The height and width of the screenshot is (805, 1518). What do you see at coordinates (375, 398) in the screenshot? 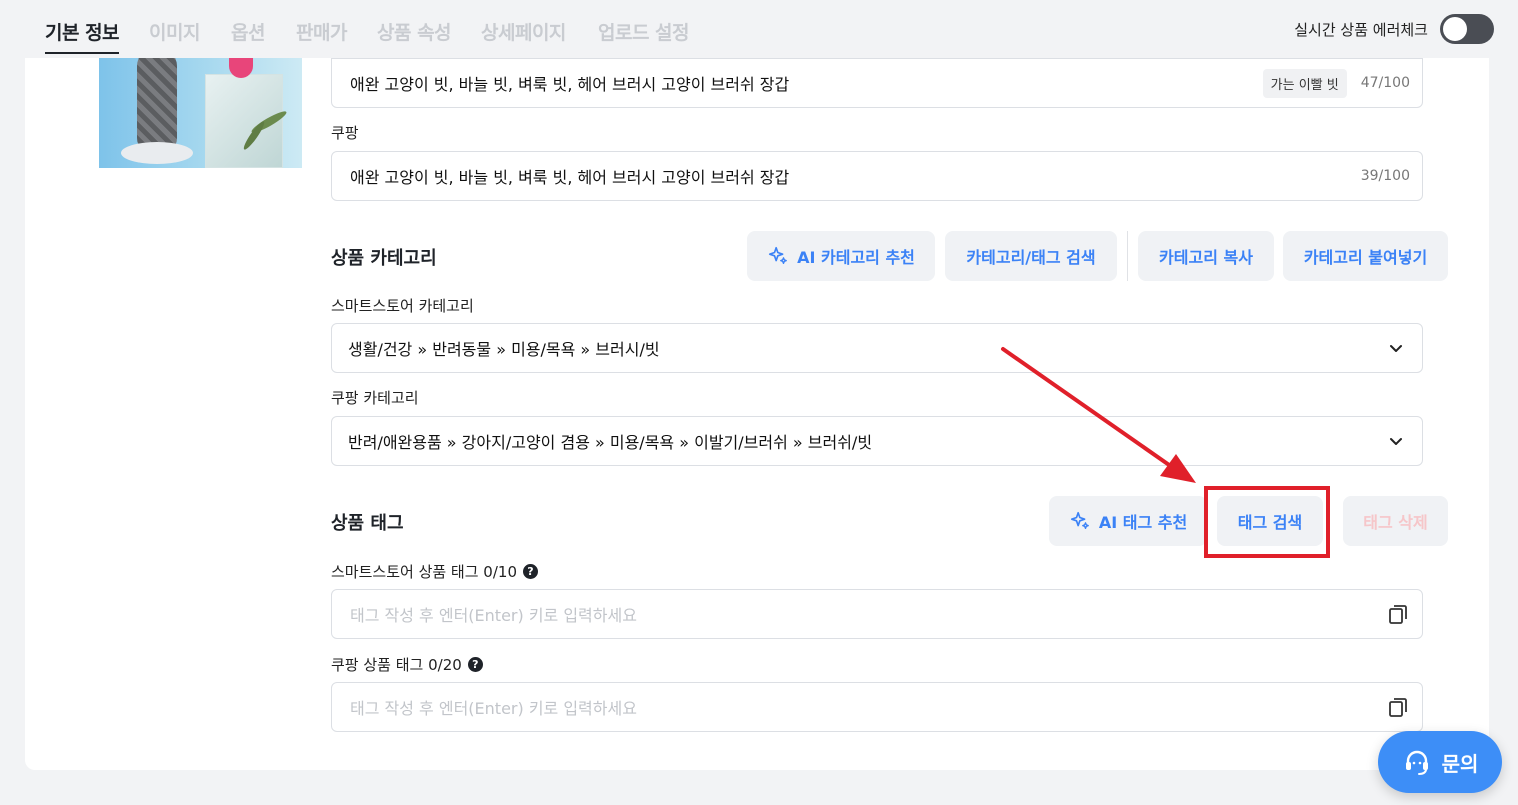
I see `coupang-category-label: 쿠팡 카테고리` at bounding box center [375, 398].